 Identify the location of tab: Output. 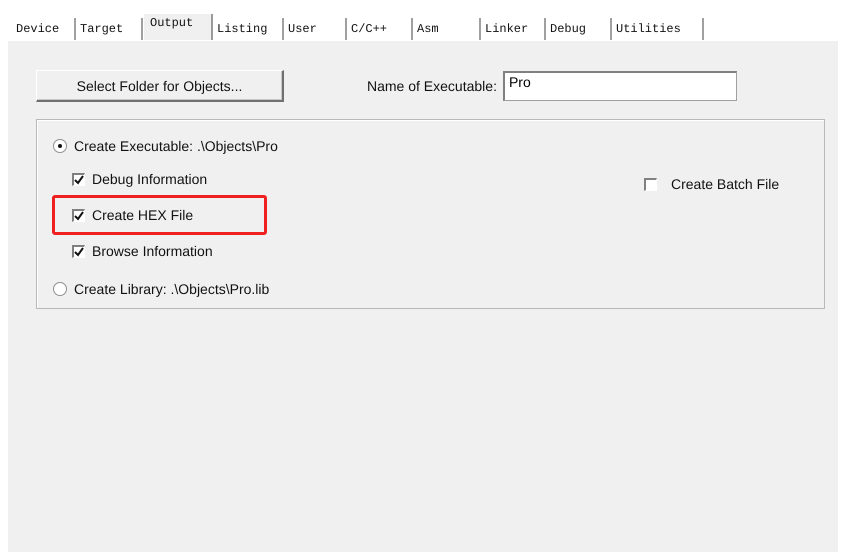
(178, 27).